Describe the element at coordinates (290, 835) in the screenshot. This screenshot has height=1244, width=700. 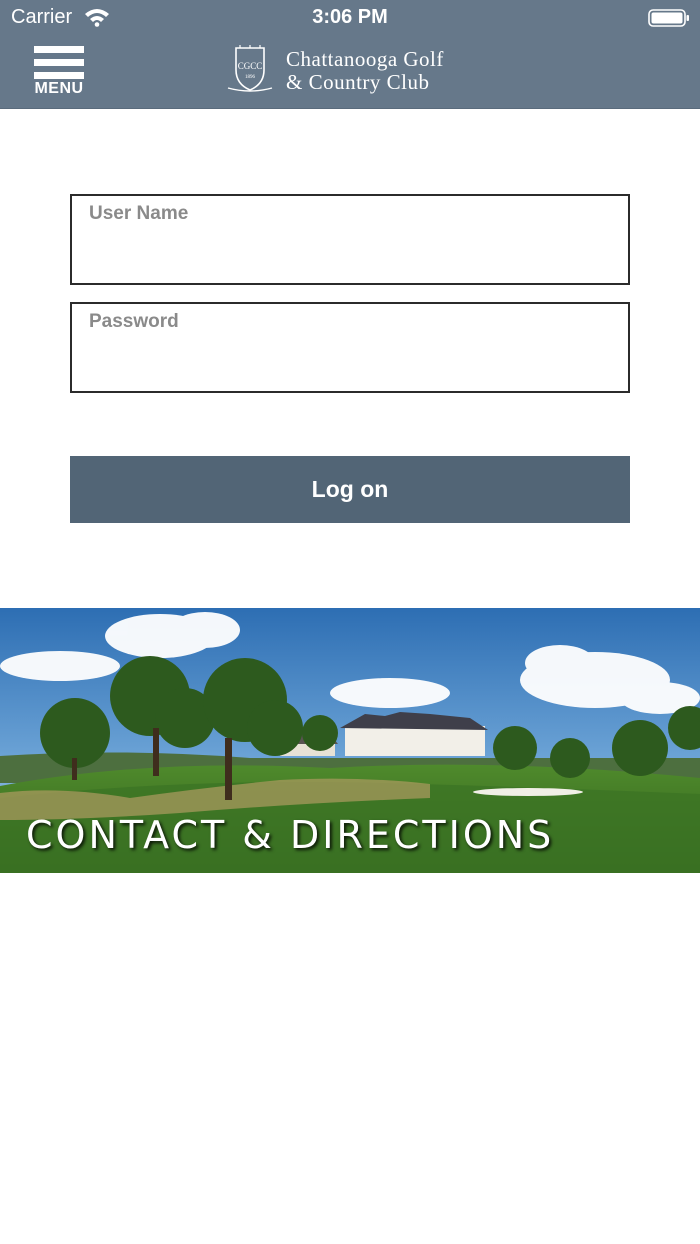
I see `banner-title: CONTACT & DIRECTIONS` at that location.